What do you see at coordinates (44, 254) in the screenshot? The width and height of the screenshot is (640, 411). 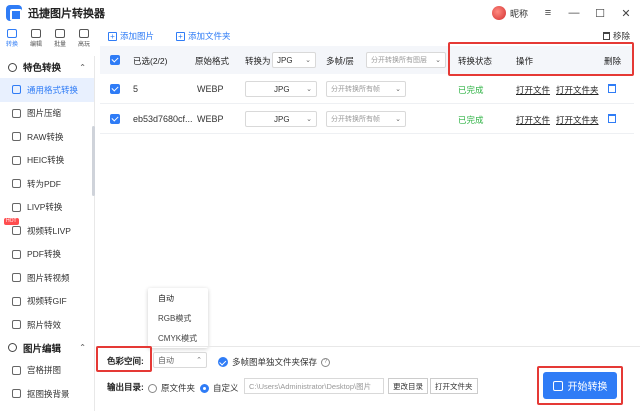 I see `sidebar-item-label: PDF转换` at bounding box center [44, 254].